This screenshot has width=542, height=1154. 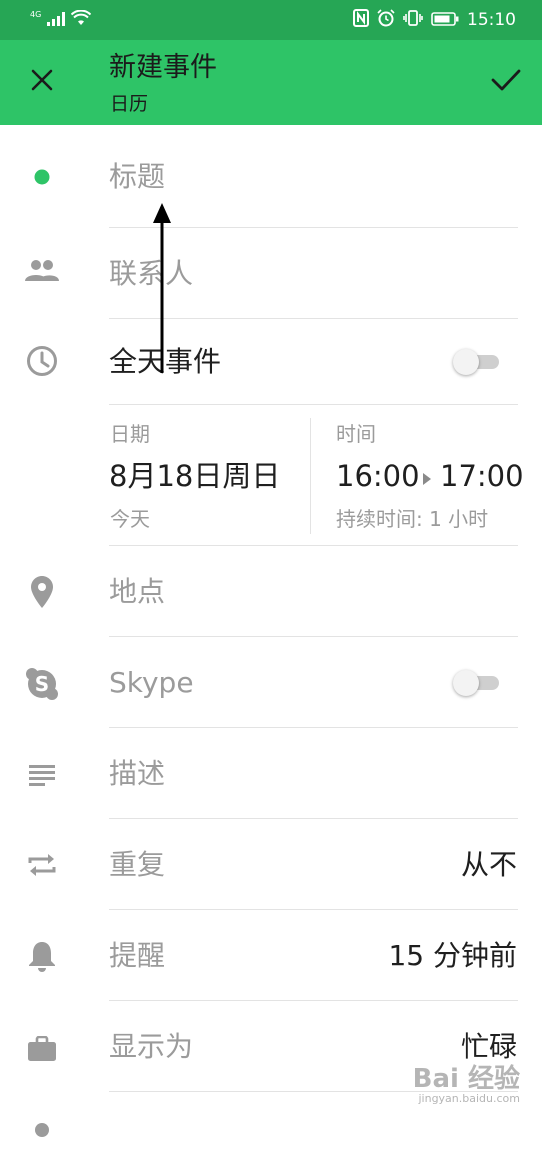 I want to click on close-icon, so click(x=42, y=82).